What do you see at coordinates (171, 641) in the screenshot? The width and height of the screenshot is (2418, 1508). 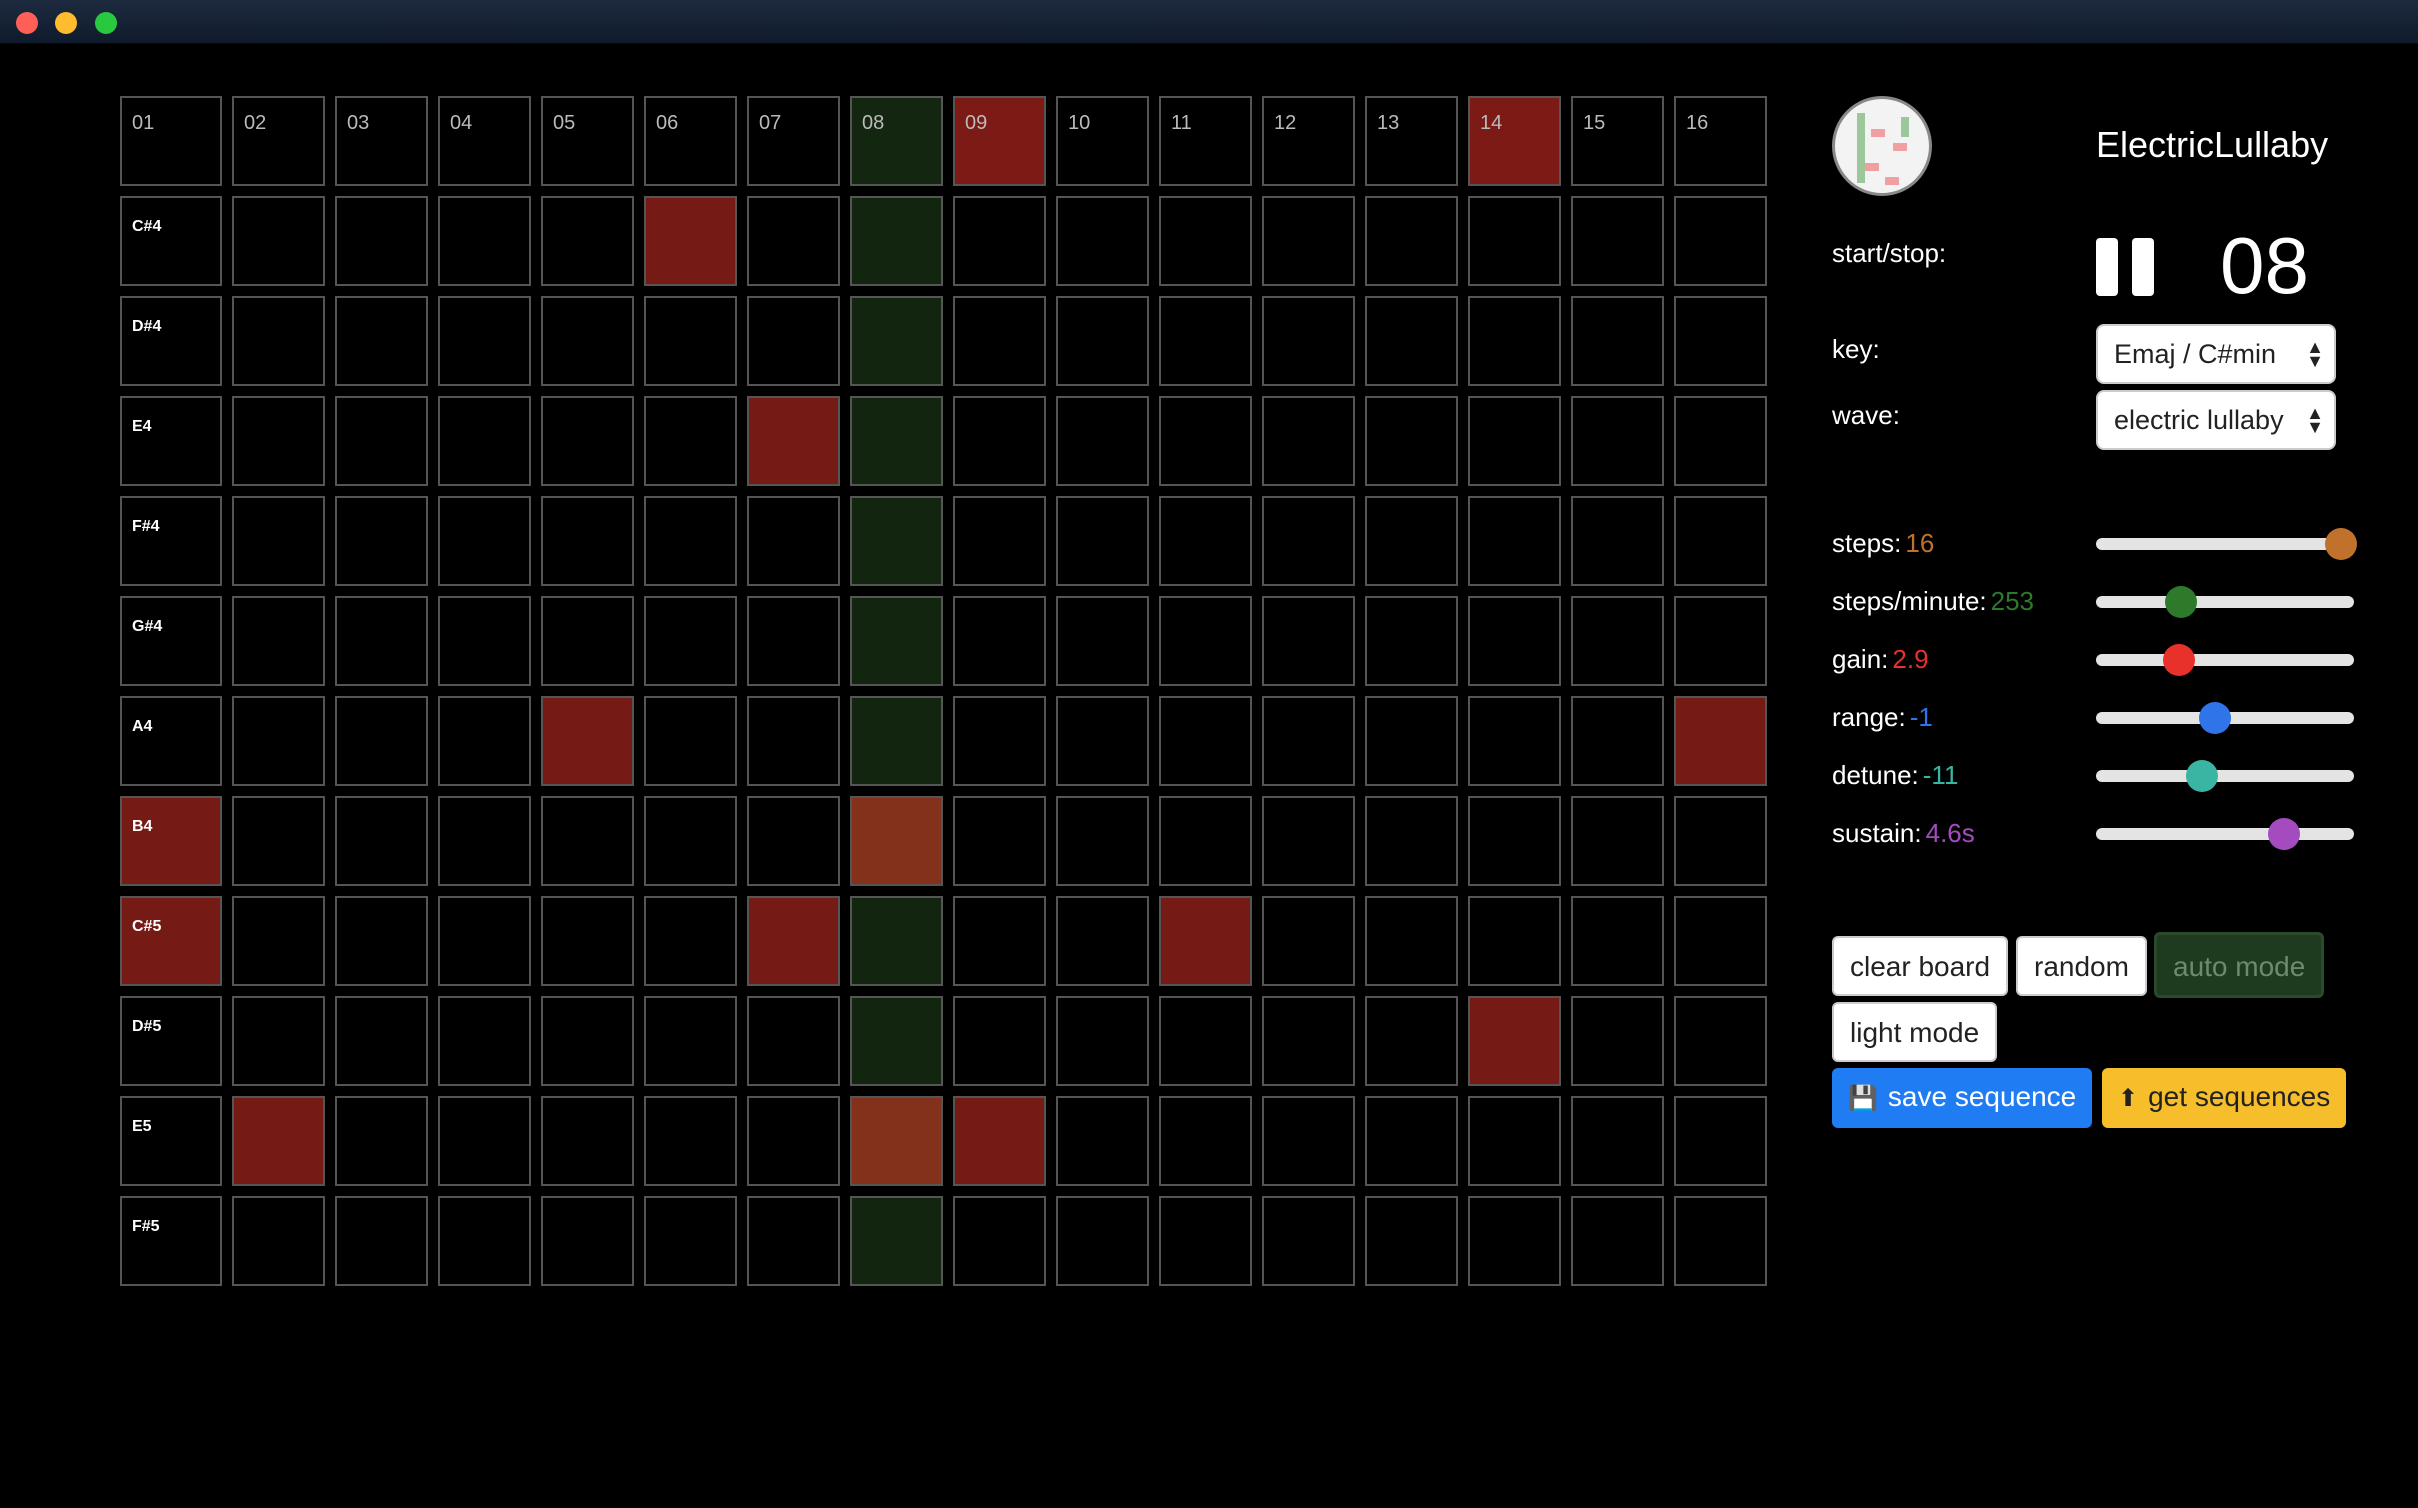 I see `step-cell: G#4` at bounding box center [171, 641].